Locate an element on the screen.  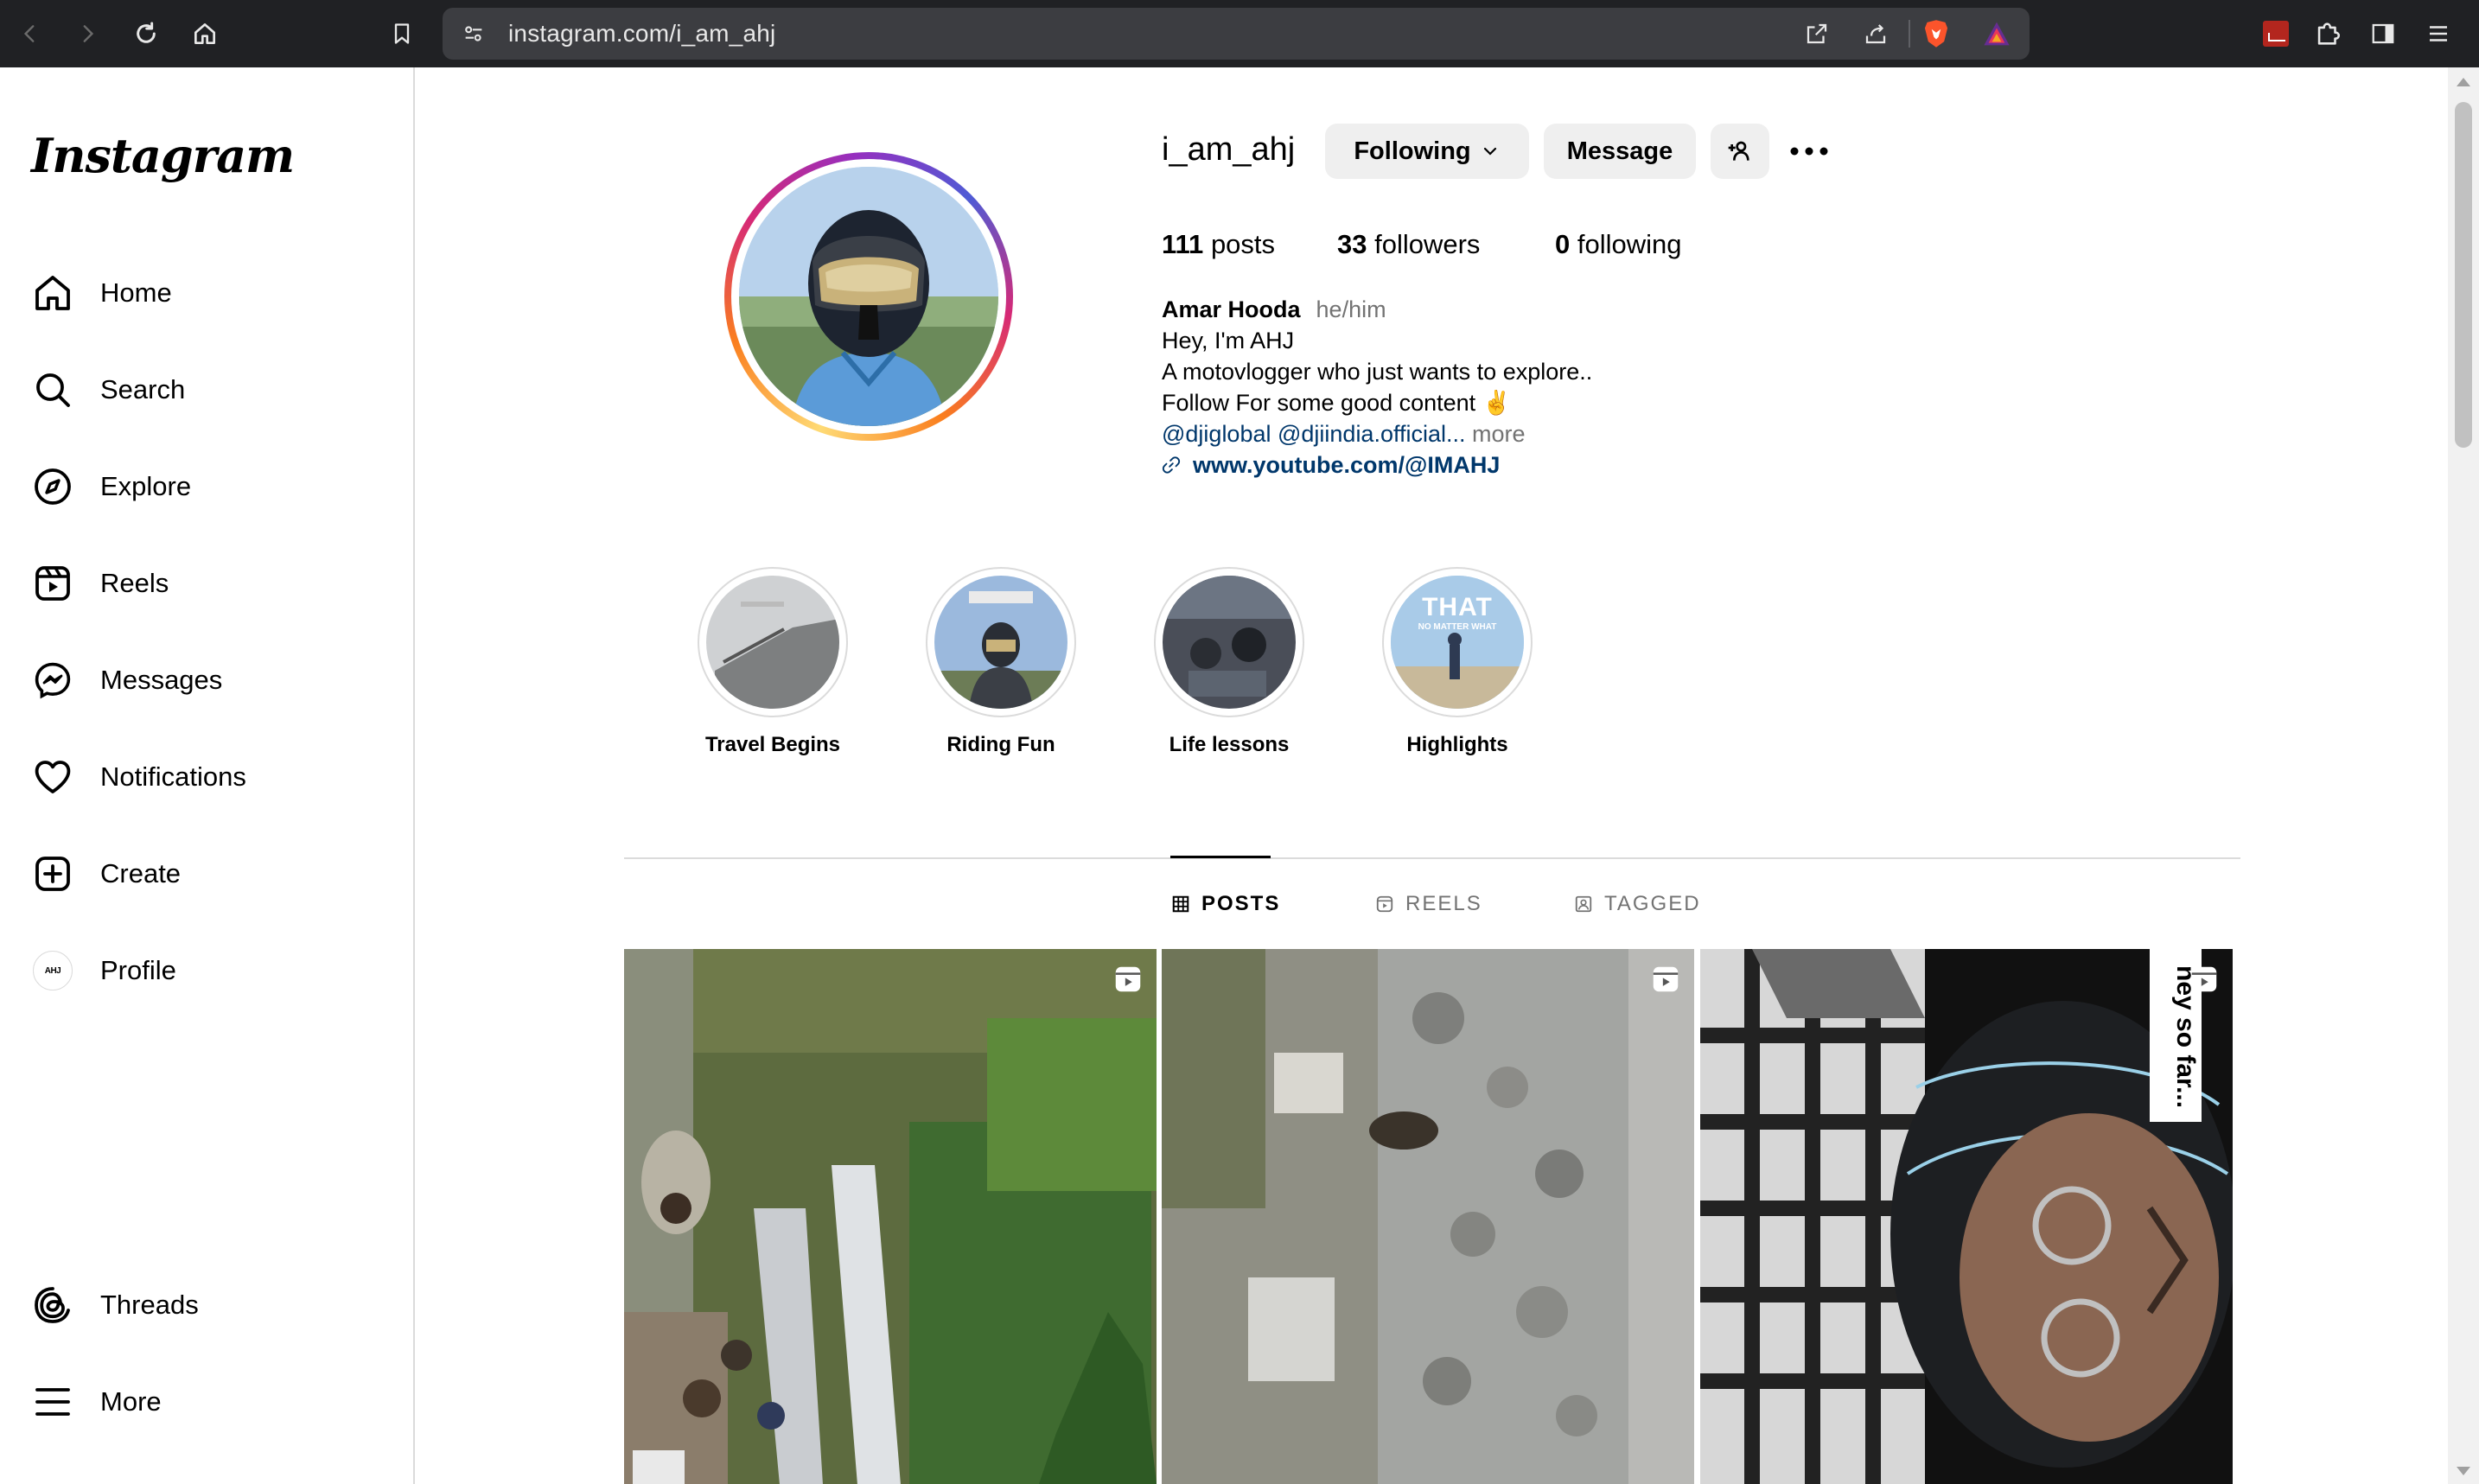
highlight-item: Travel Begins is located at coordinates (773, 662).